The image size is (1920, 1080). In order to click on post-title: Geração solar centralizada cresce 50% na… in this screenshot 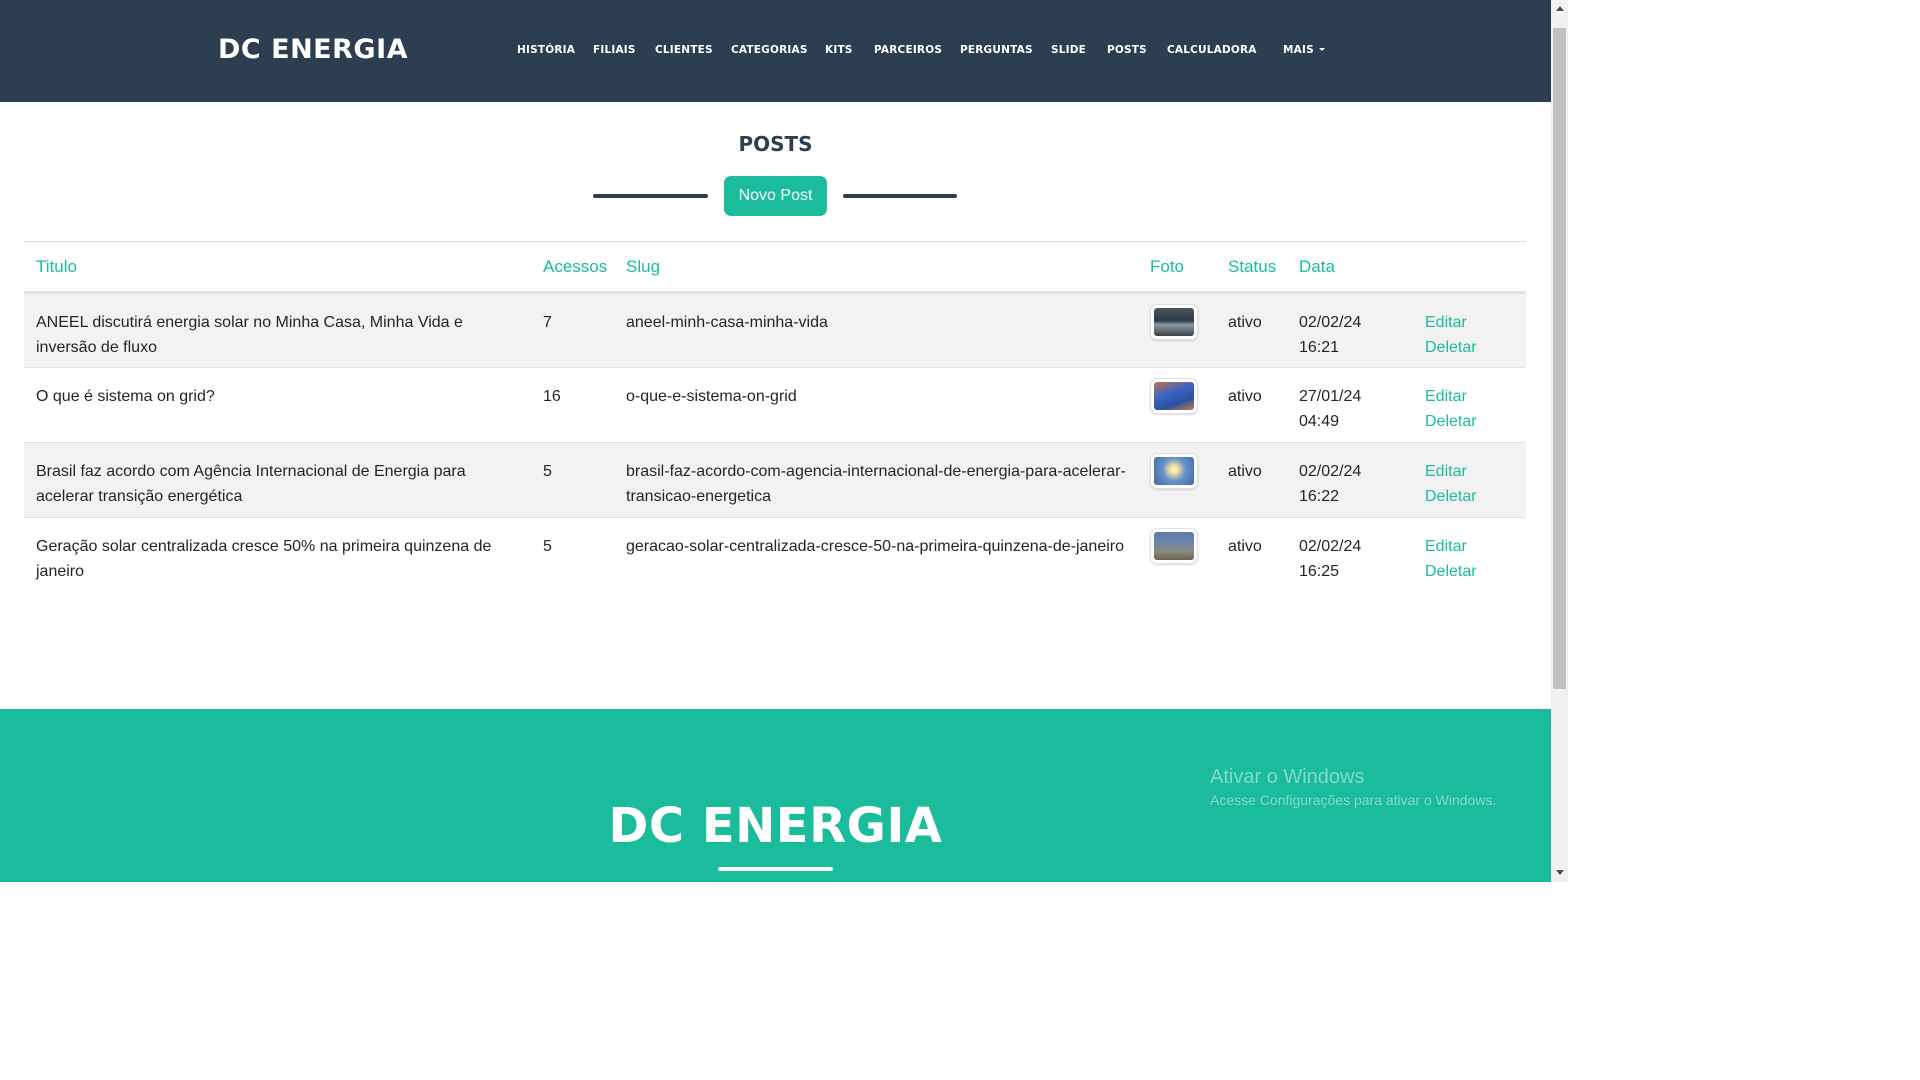, I will do `click(264, 559)`.